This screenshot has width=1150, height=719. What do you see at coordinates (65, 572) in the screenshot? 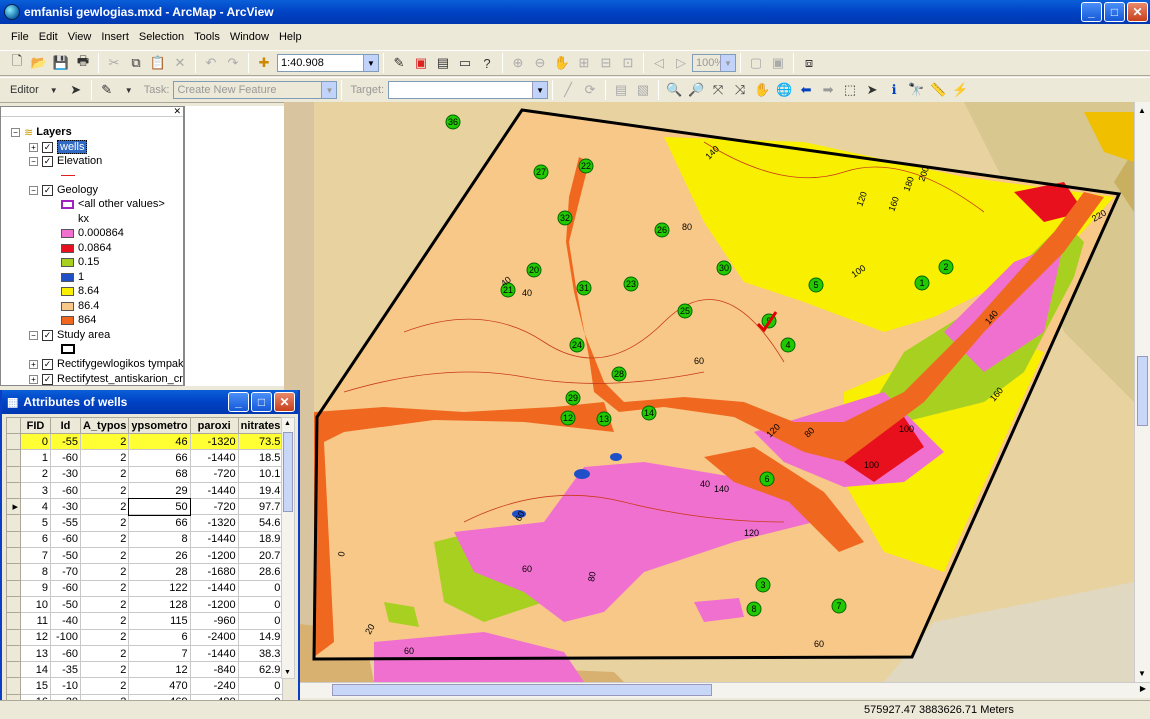
I see `table-cell: -70` at bounding box center [65, 572].